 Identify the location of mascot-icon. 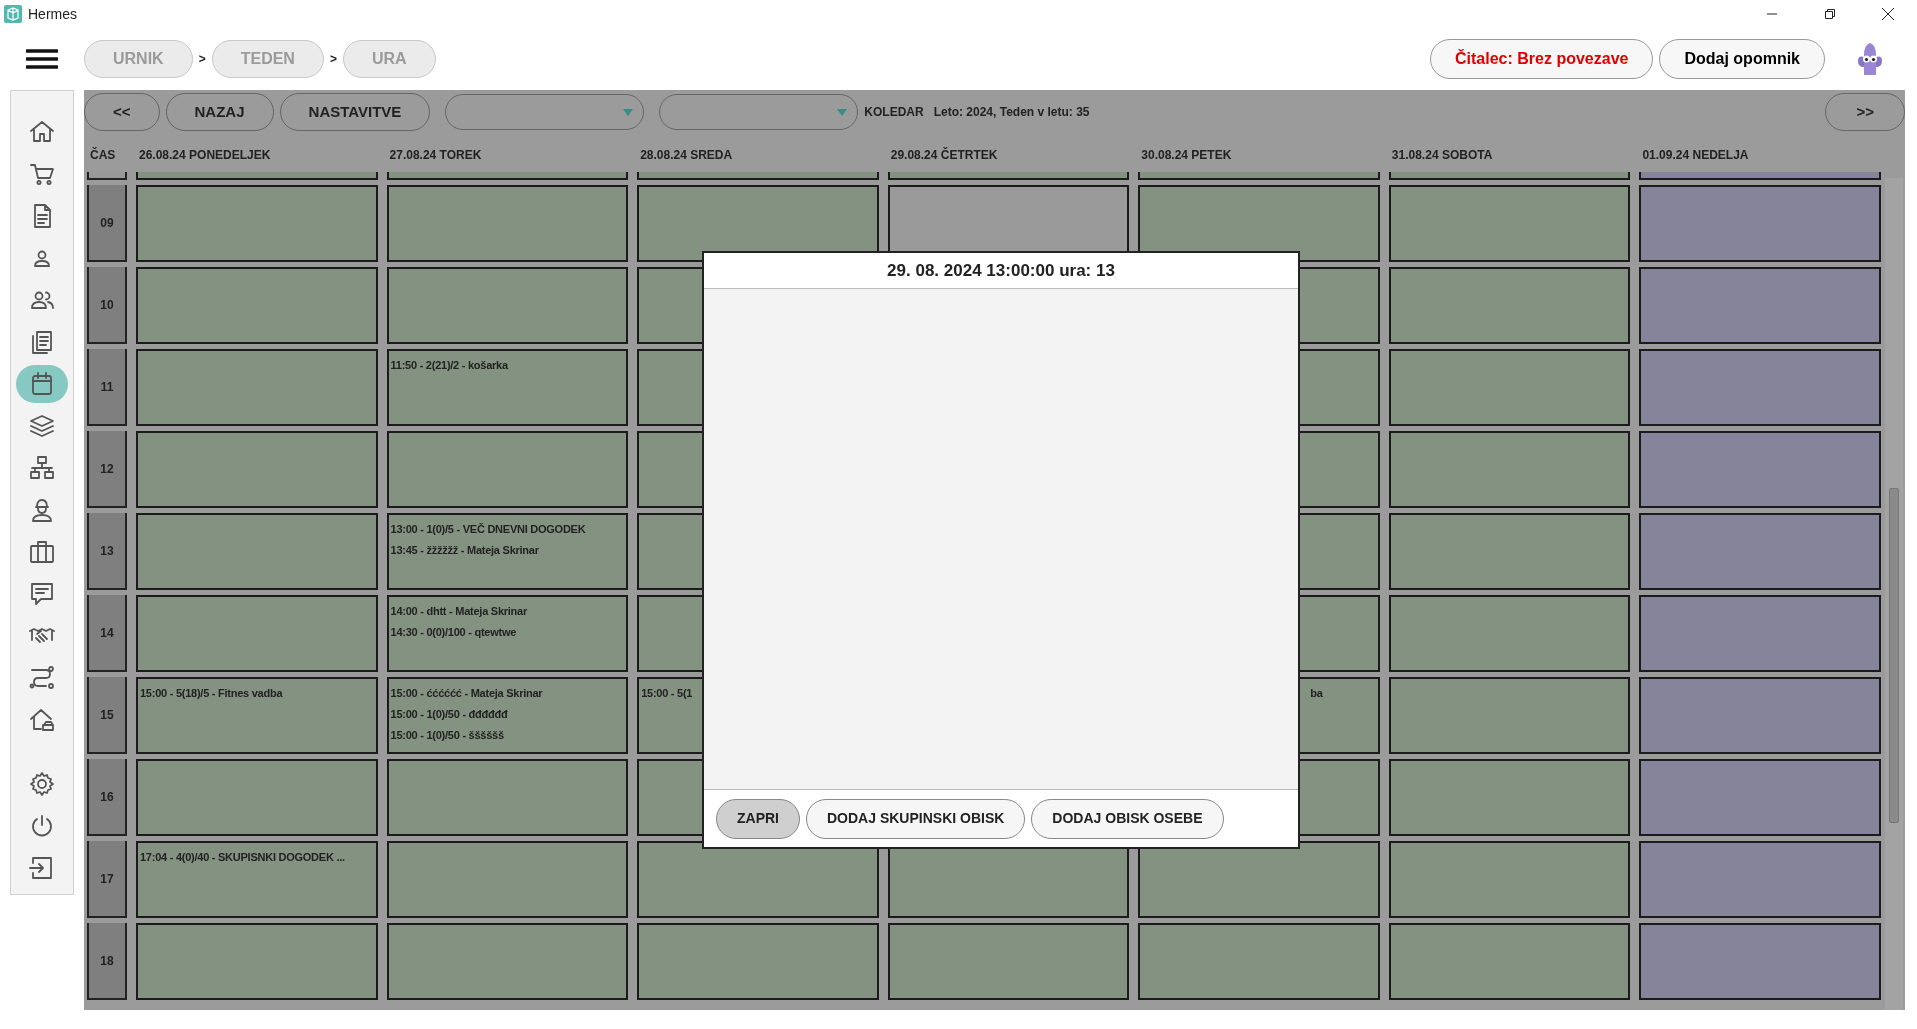
(1870, 59).